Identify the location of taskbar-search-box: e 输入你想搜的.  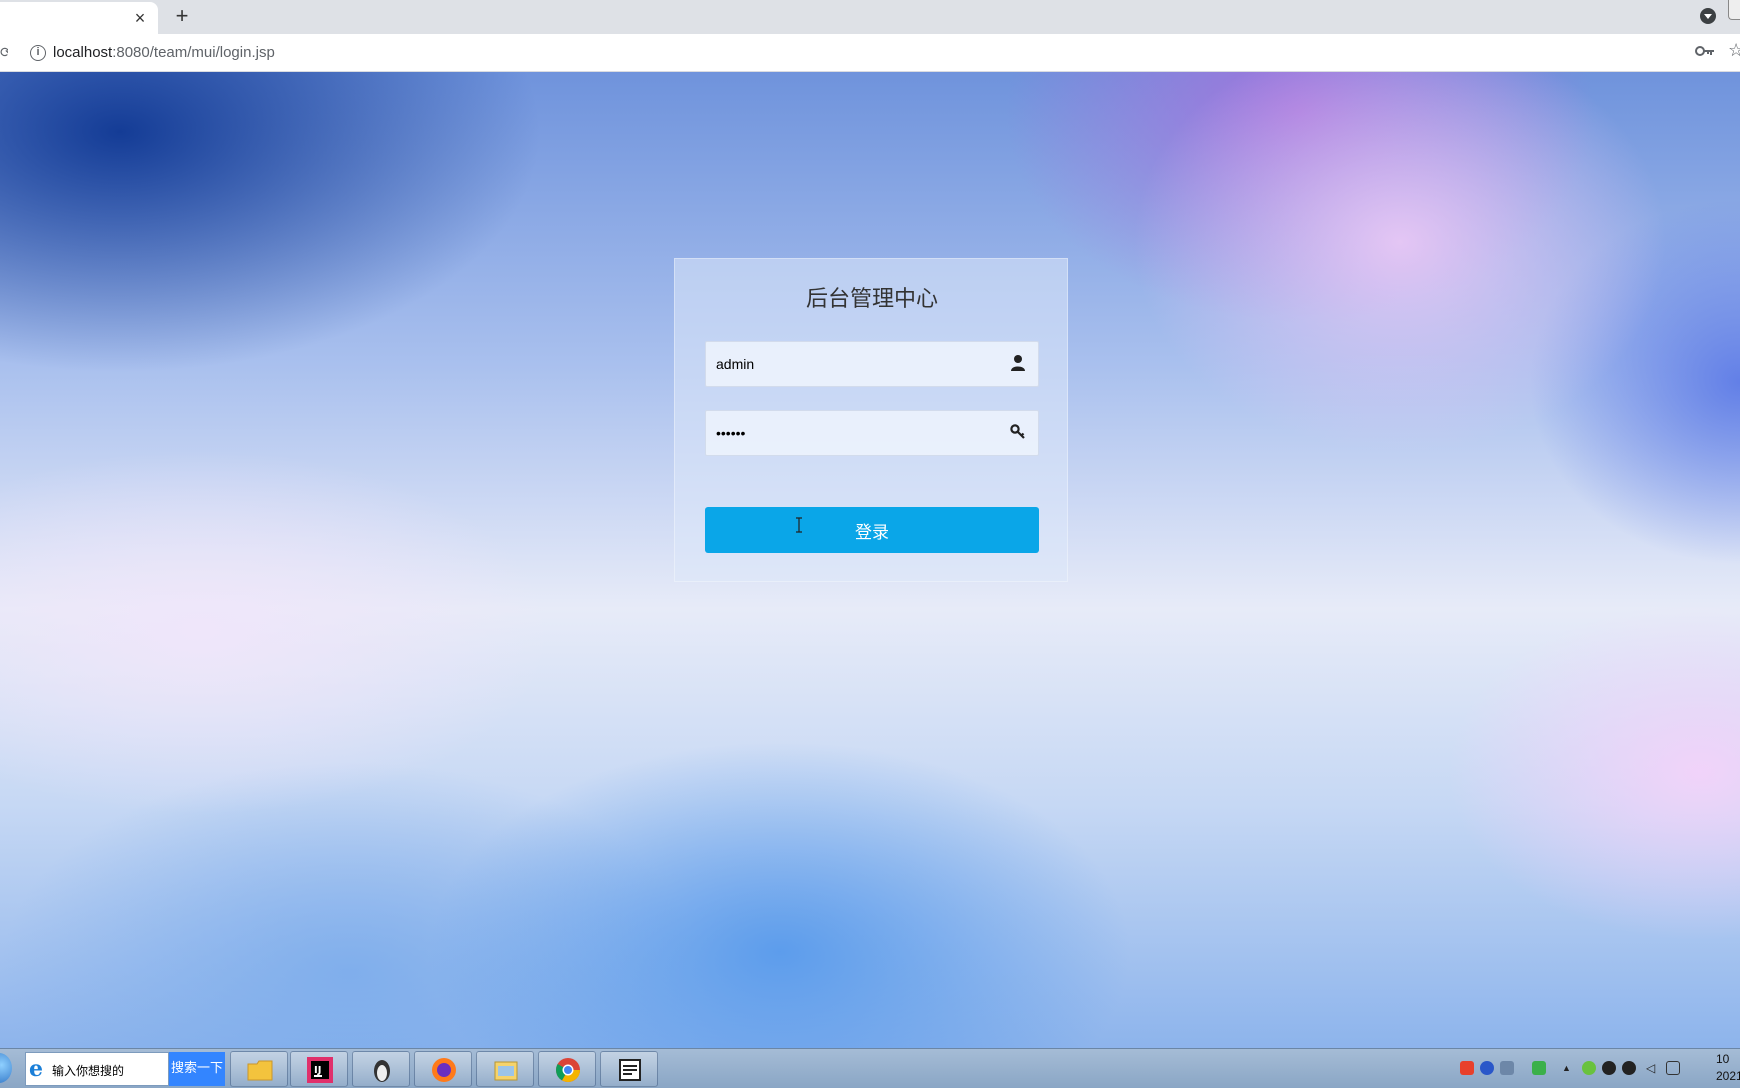
(97, 1069).